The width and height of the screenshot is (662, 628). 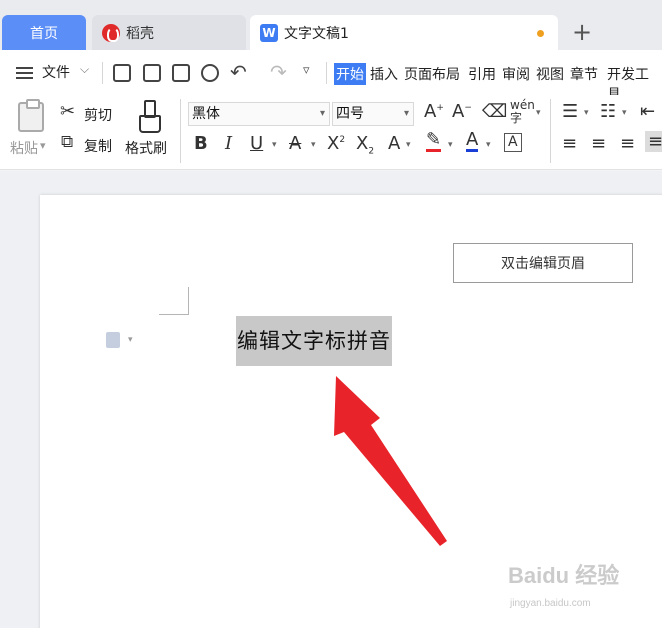 I want to click on save-icon, so click(x=122, y=73).